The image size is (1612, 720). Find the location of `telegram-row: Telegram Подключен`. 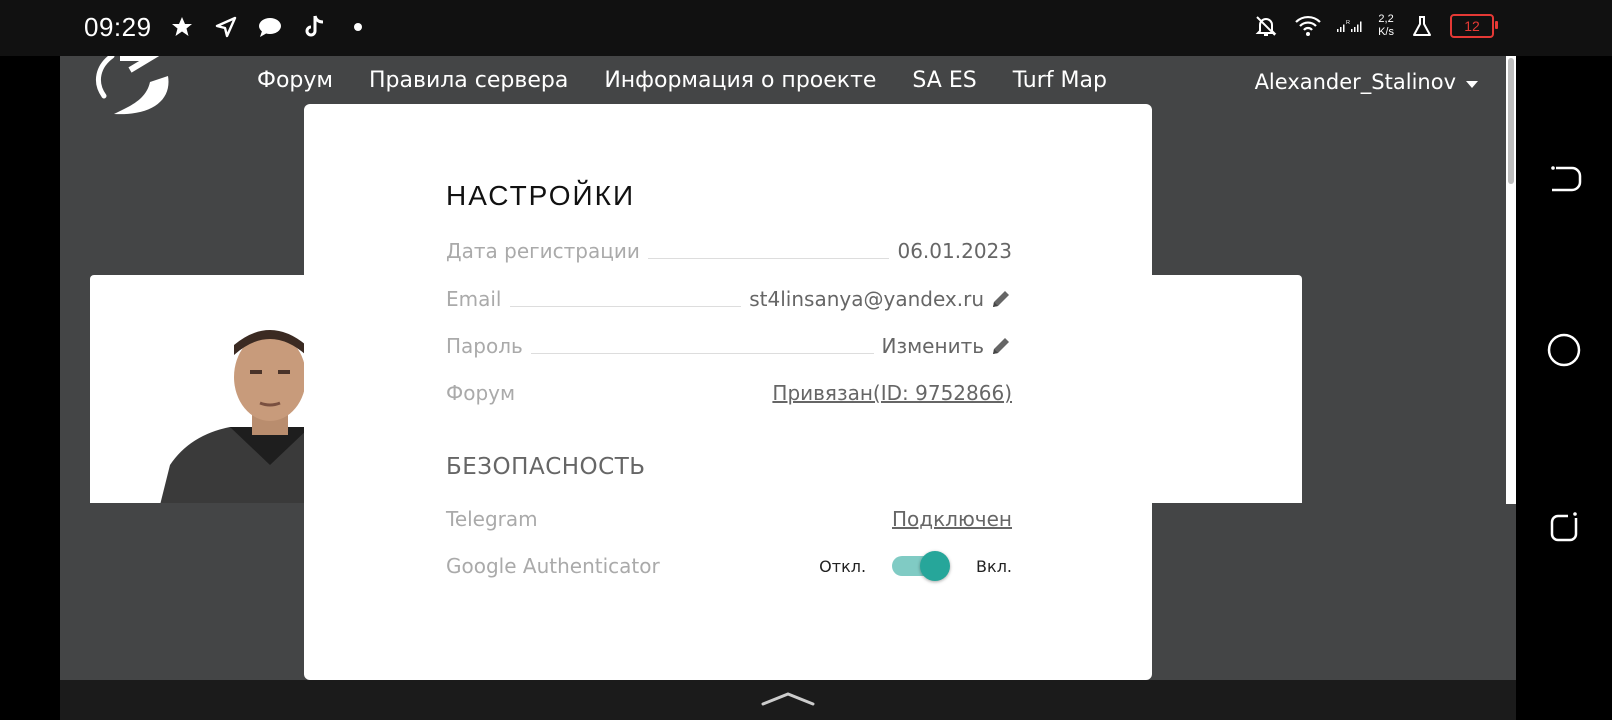

telegram-row: Telegram Подключен is located at coordinates (729, 519).